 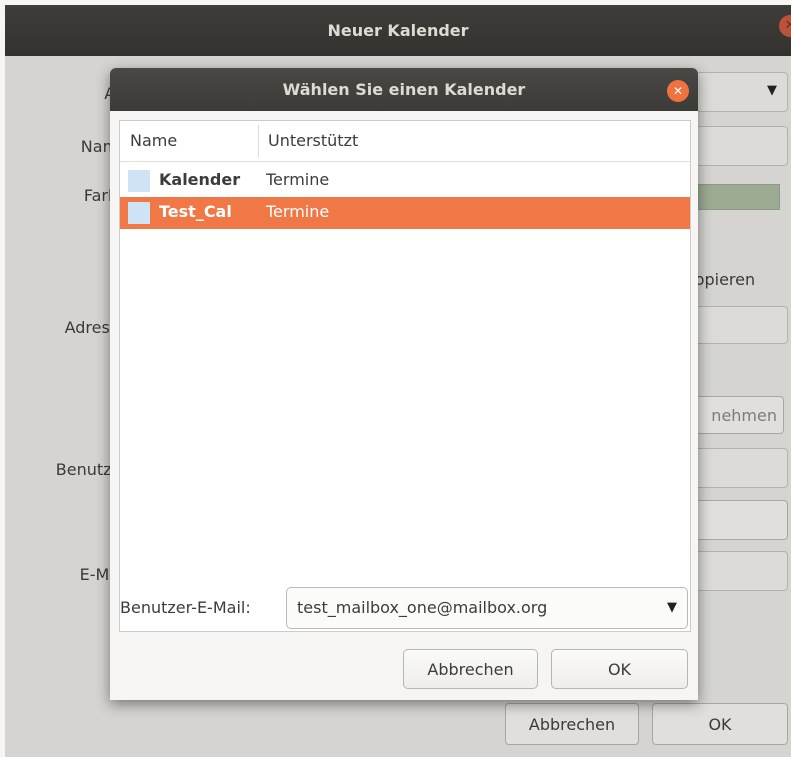 I want to click on user-email-value: test_mailbox_one@mailbox.org, so click(x=422, y=607).